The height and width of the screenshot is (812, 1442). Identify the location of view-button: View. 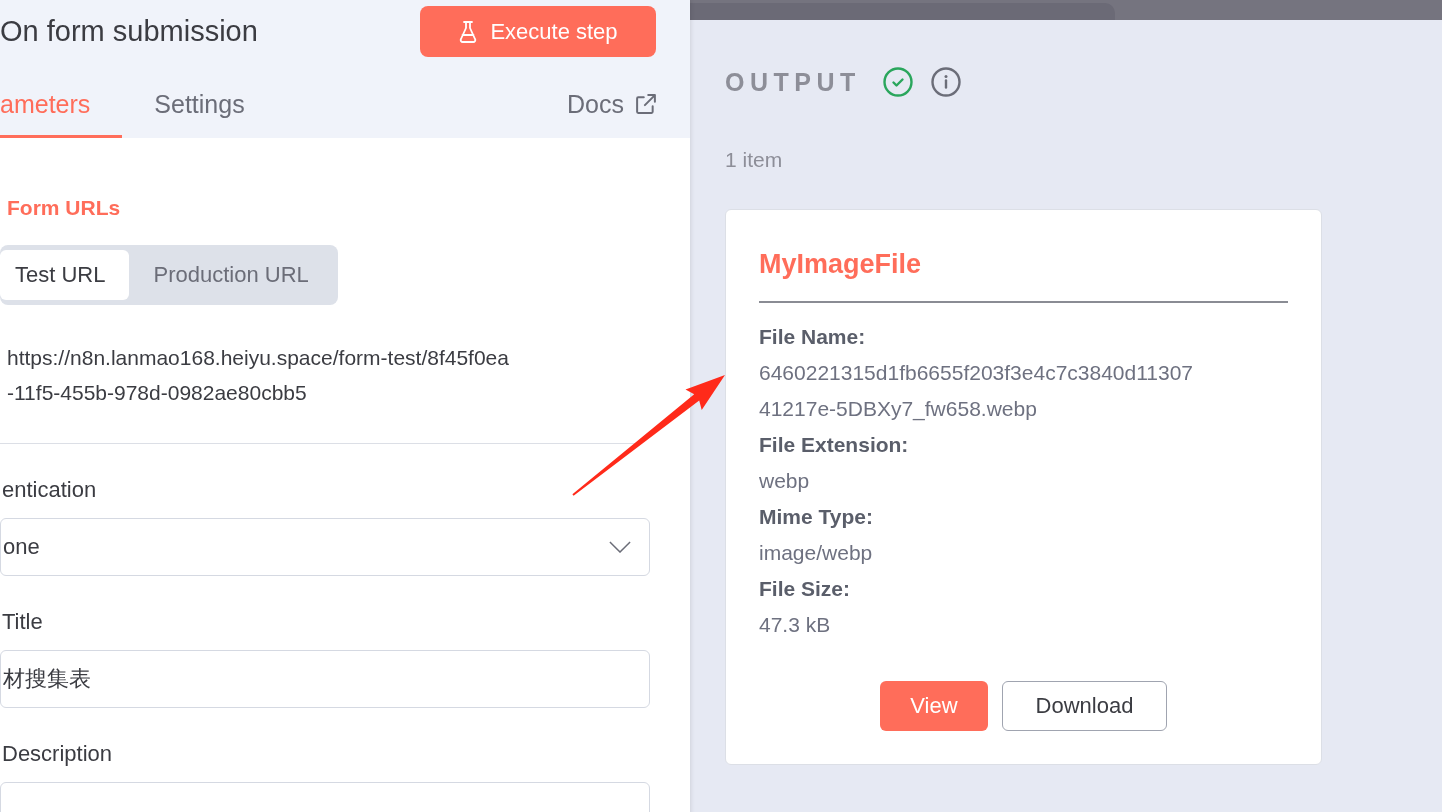
(934, 706).